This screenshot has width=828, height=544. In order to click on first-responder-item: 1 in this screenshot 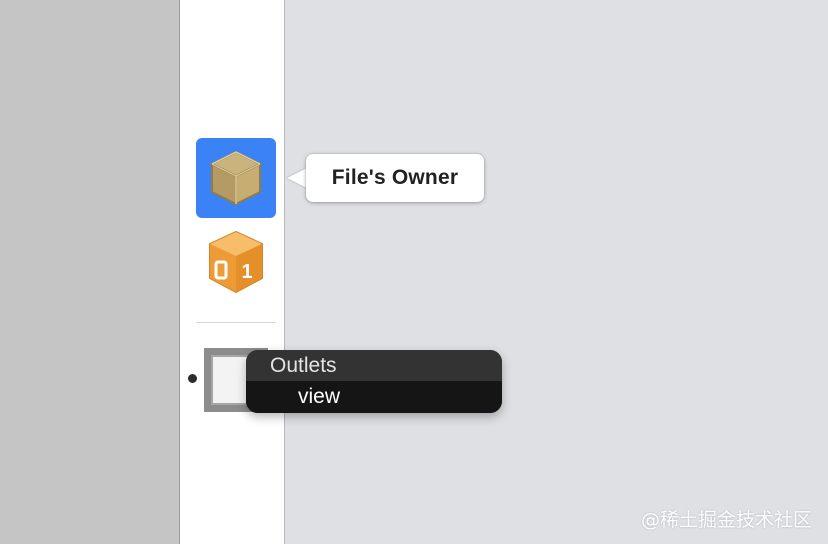, I will do `click(236, 262)`.